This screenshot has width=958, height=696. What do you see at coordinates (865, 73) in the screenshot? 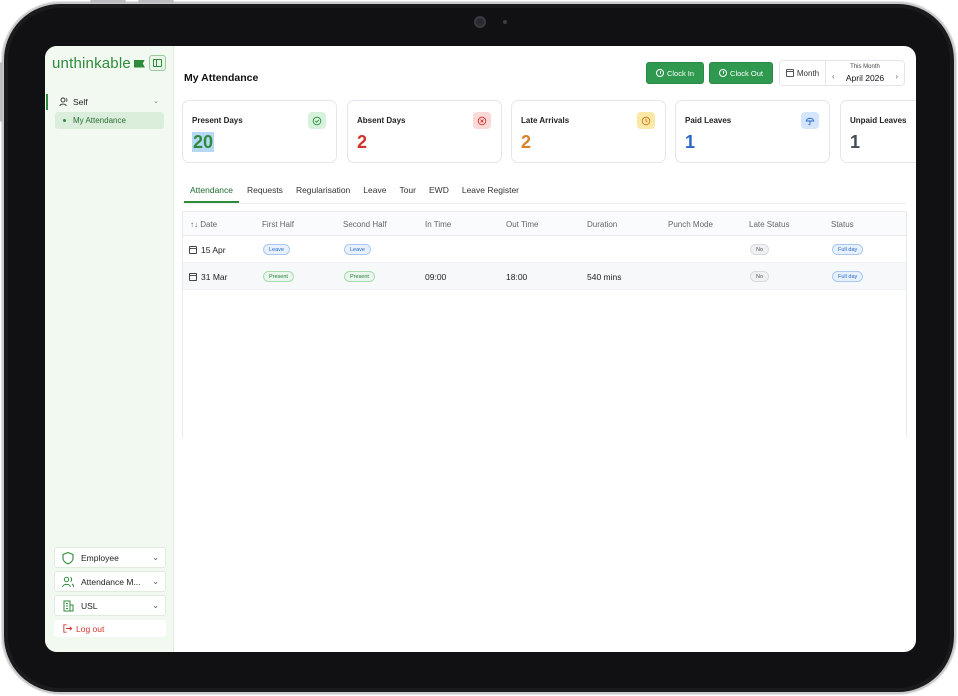
I see `period-navigator: ‹ This Month April 2026 ›` at bounding box center [865, 73].